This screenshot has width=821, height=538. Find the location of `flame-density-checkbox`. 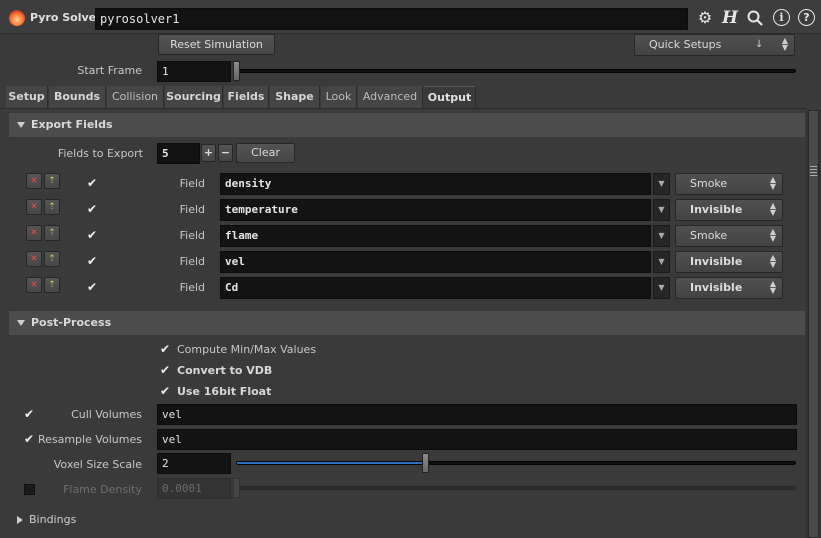

flame-density-checkbox is located at coordinates (29, 489).